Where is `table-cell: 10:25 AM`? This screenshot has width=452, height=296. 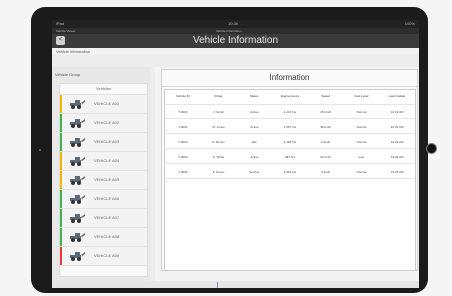
table-cell: 10:25 AM is located at coordinates (397, 172).